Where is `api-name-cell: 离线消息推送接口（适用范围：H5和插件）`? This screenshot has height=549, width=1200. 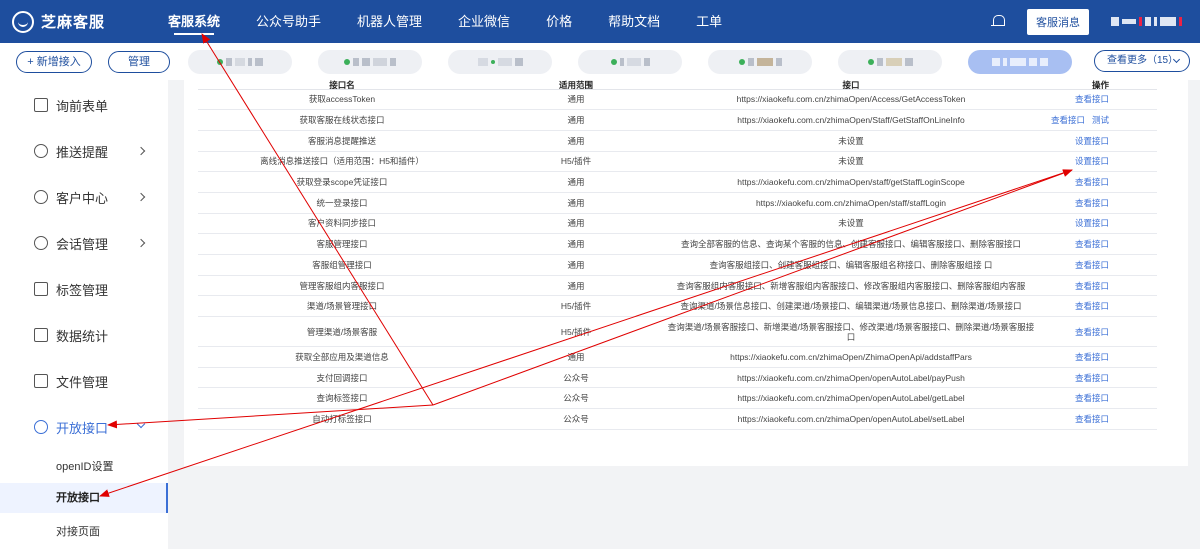 api-name-cell: 离线消息推送接口（适用范围：H5和插件） is located at coordinates (342, 162).